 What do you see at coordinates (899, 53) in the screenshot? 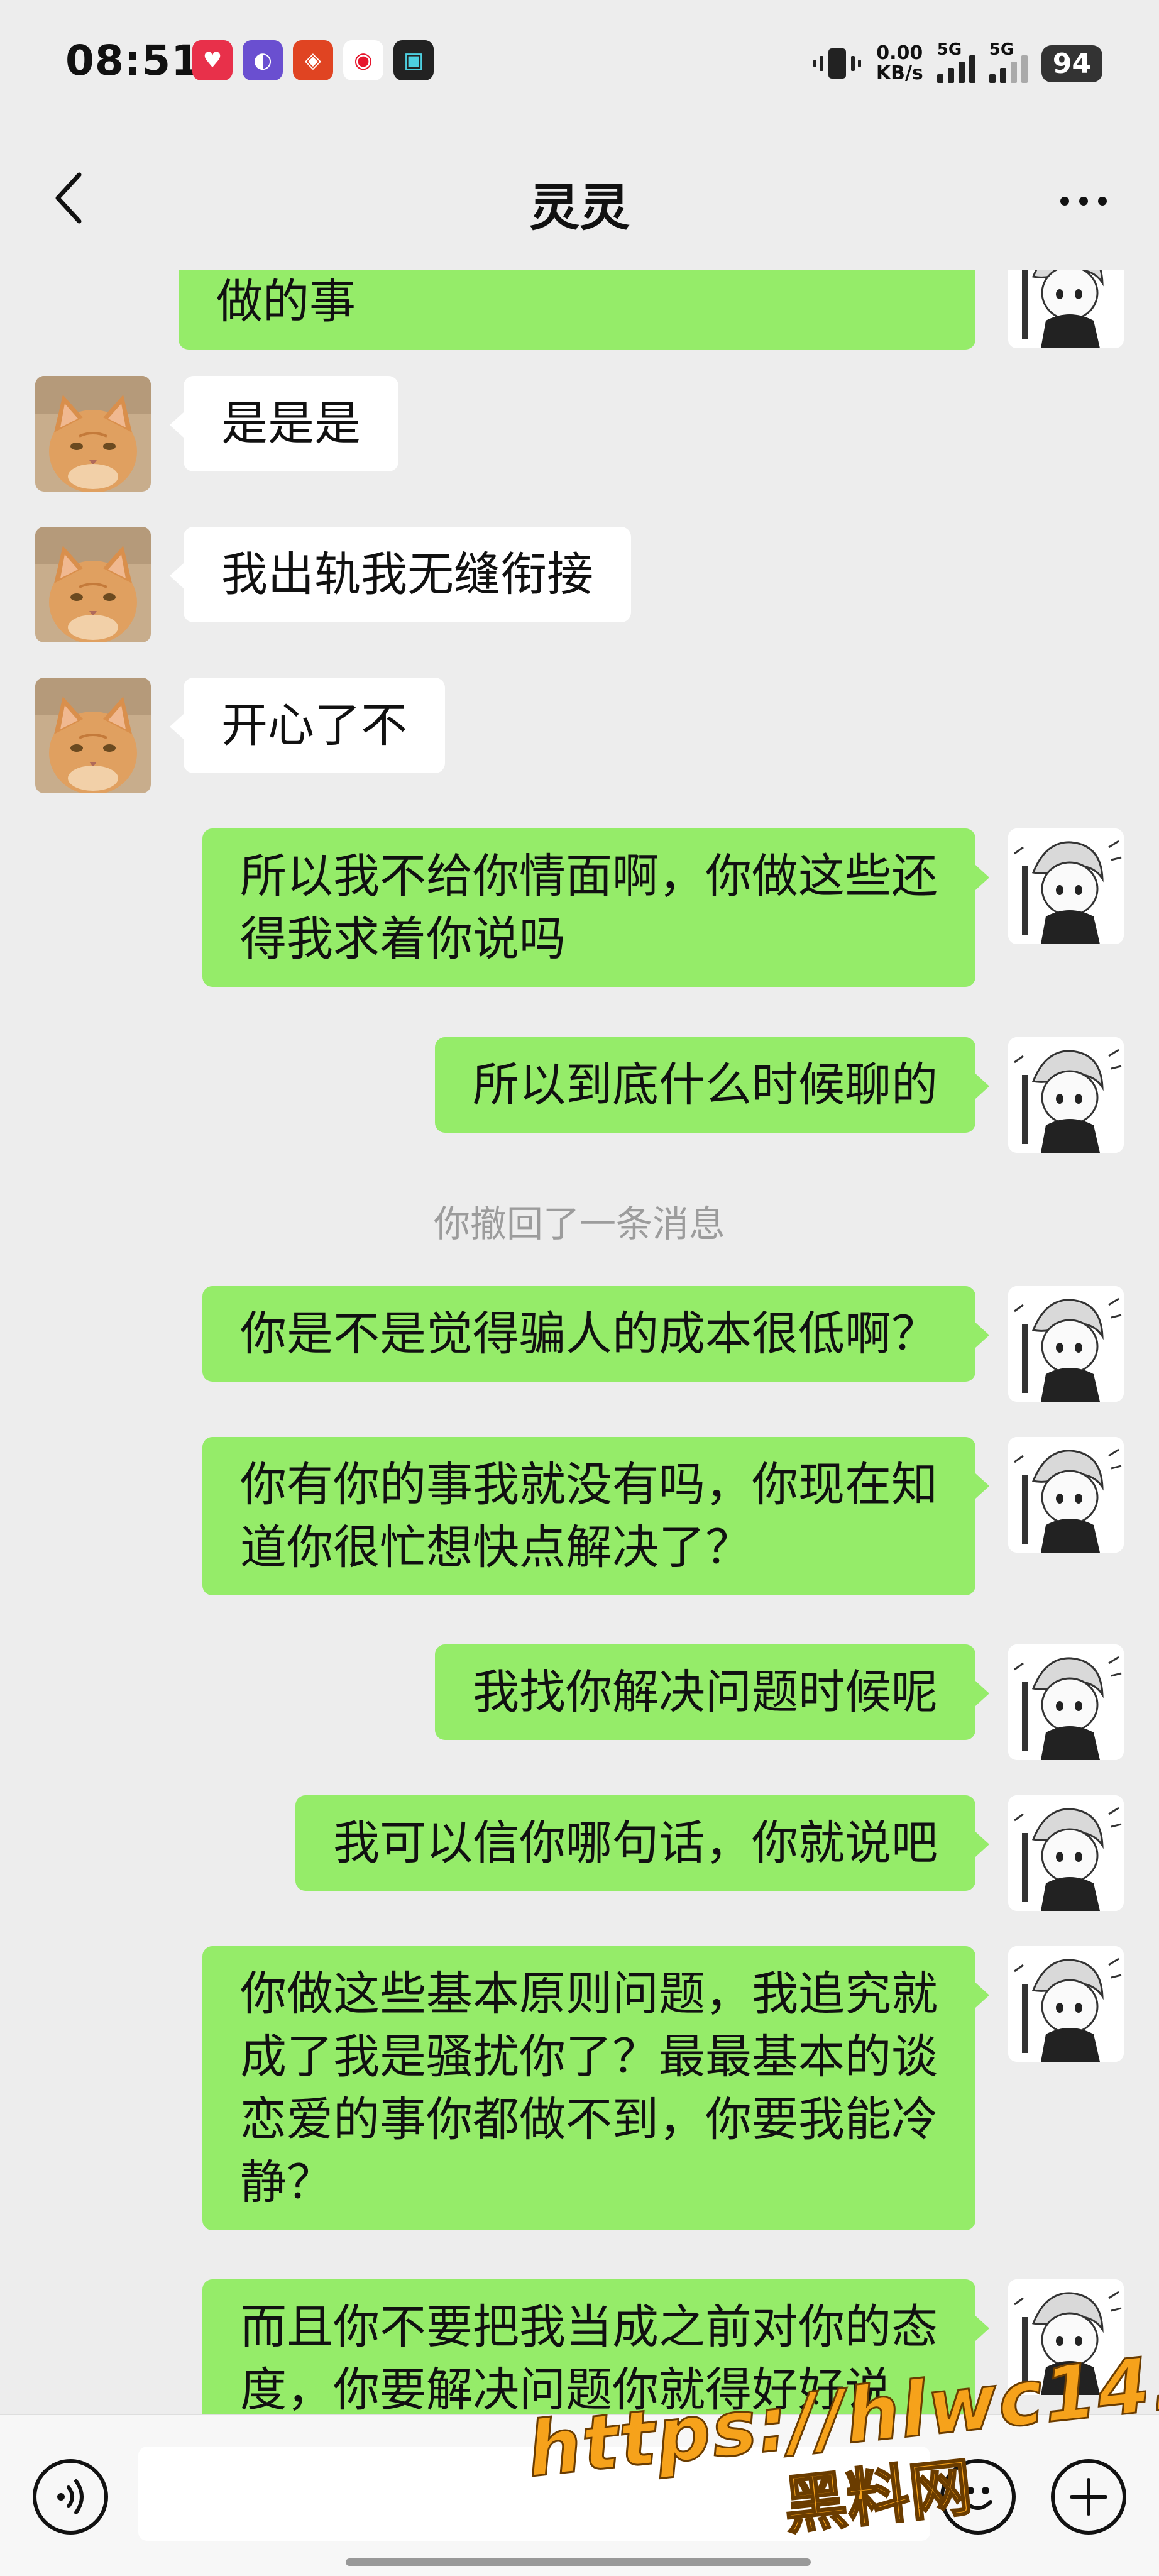
I see `network-speed-value: 0.00` at bounding box center [899, 53].